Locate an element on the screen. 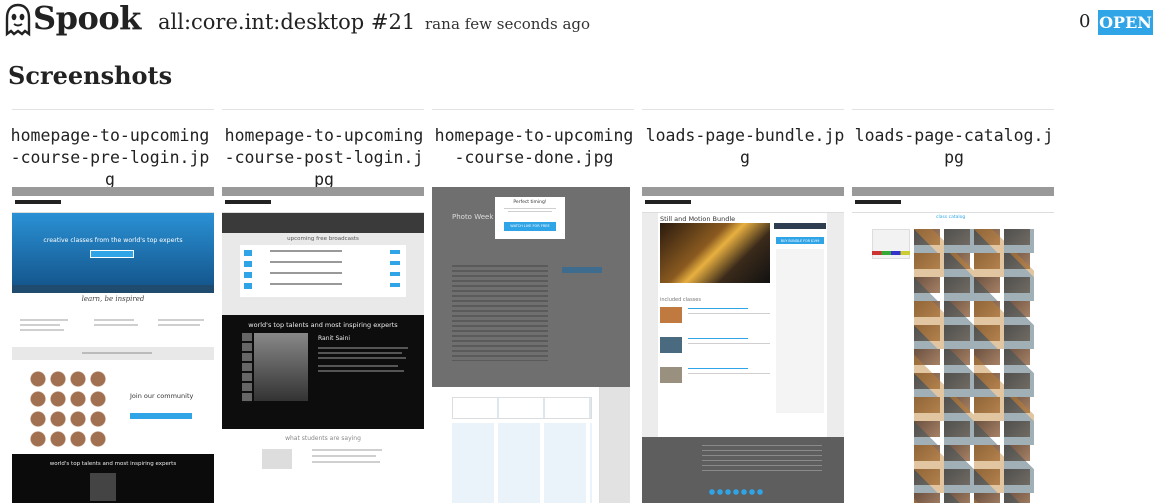  section-title: Screenshots is located at coordinates (90, 75).